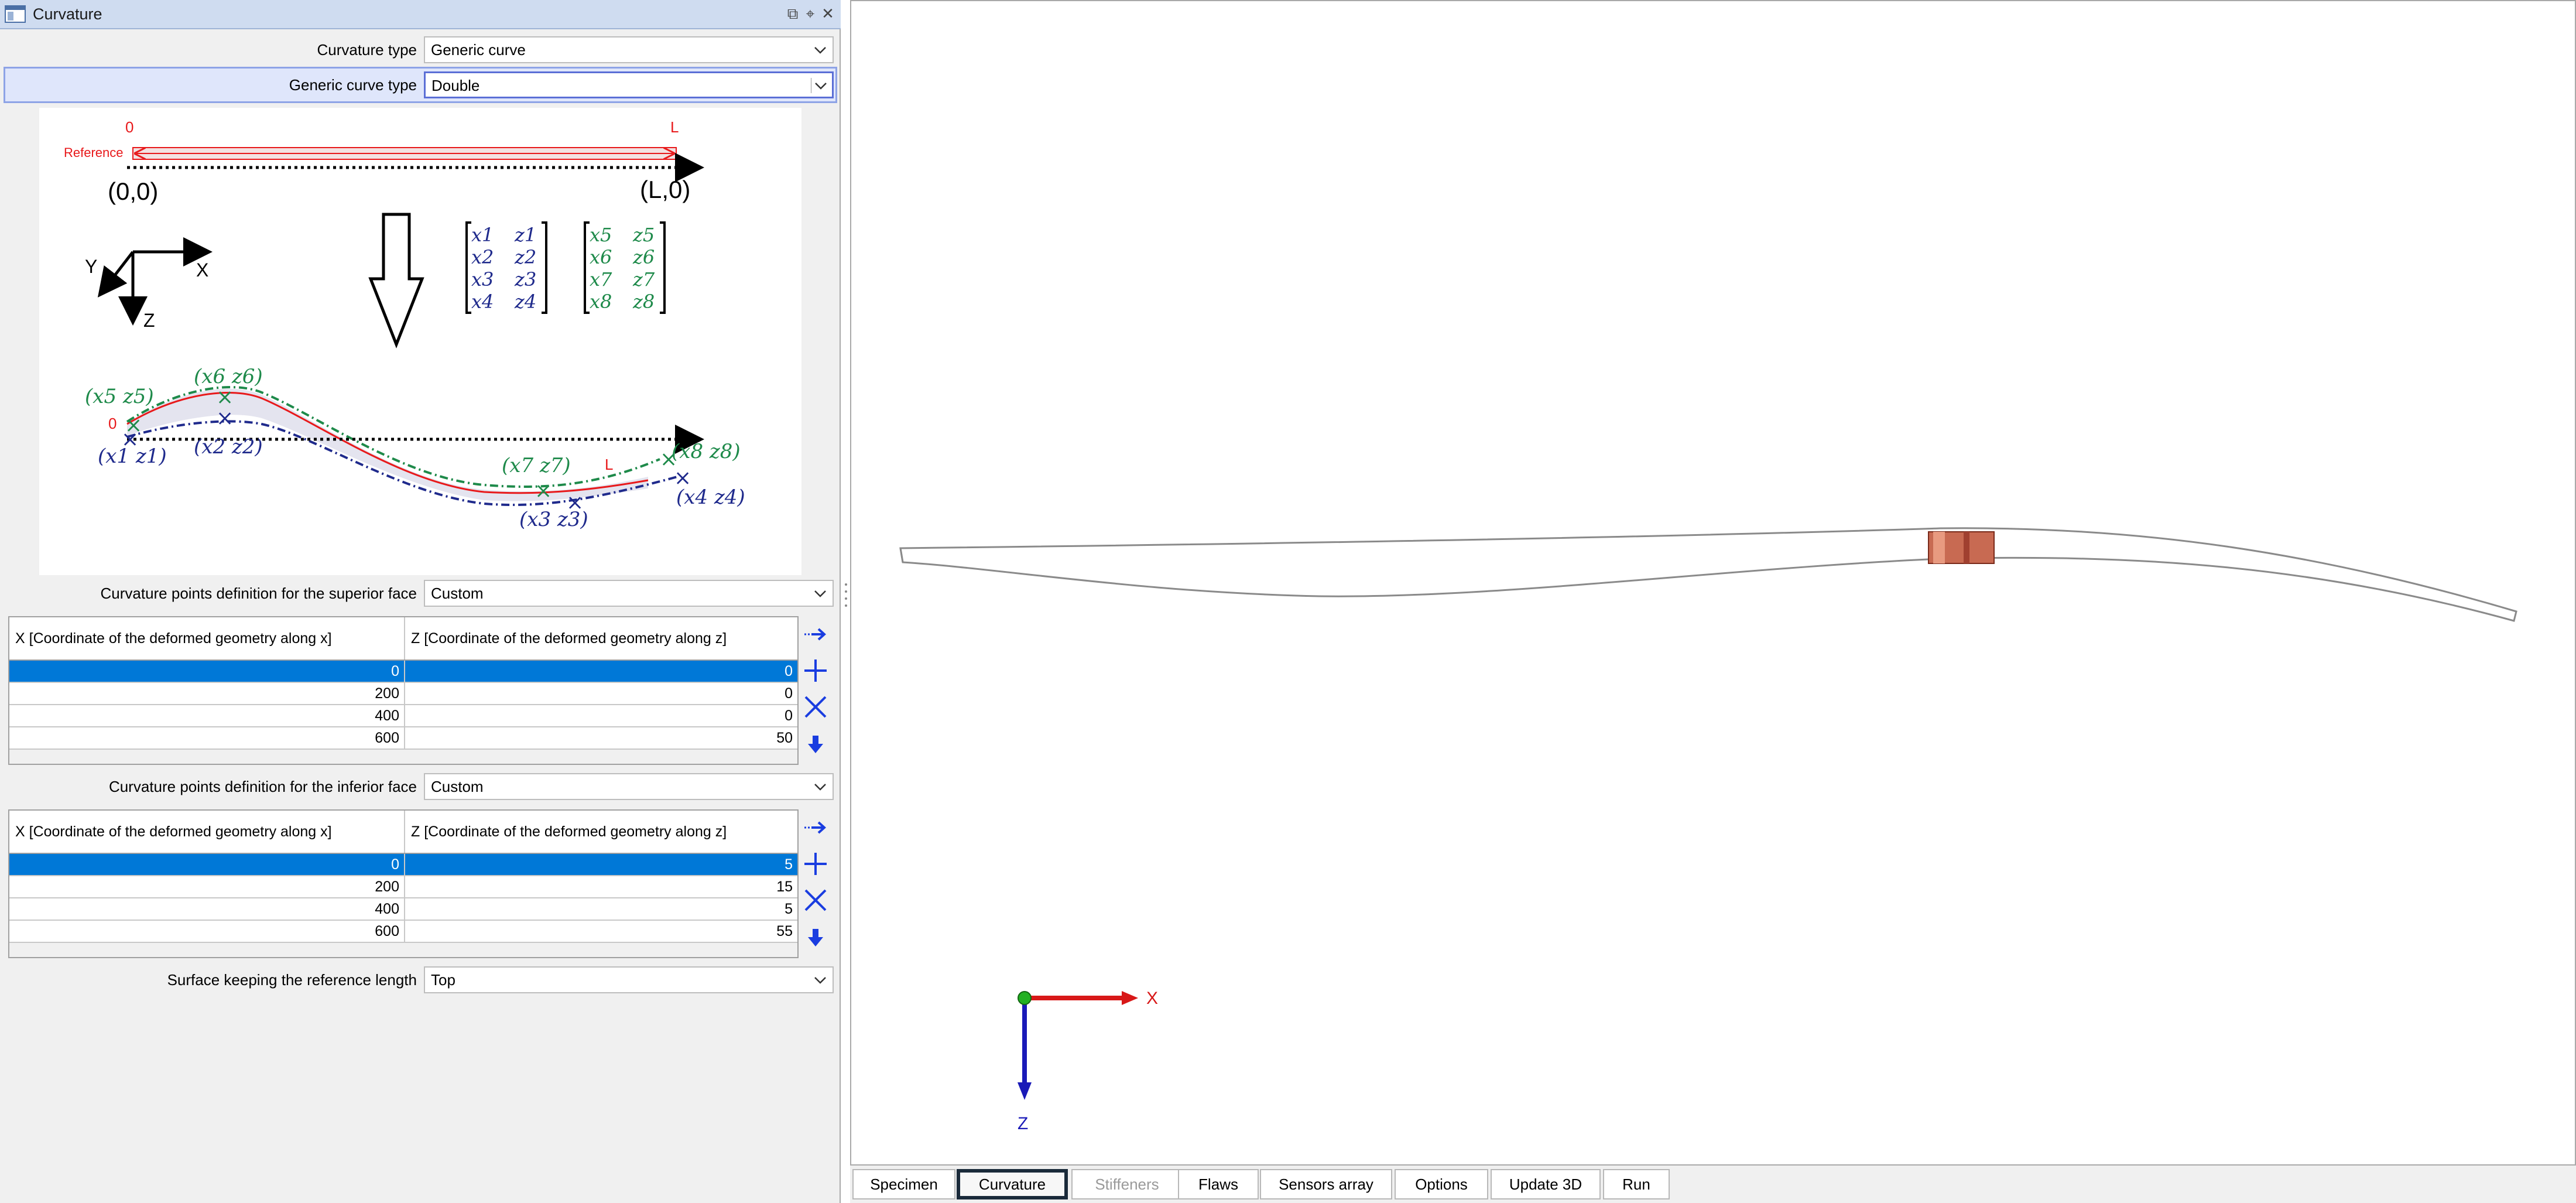 The height and width of the screenshot is (1203, 2576). Describe the element at coordinates (1636, 1184) in the screenshot. I see `tab-run: Run` at that location.